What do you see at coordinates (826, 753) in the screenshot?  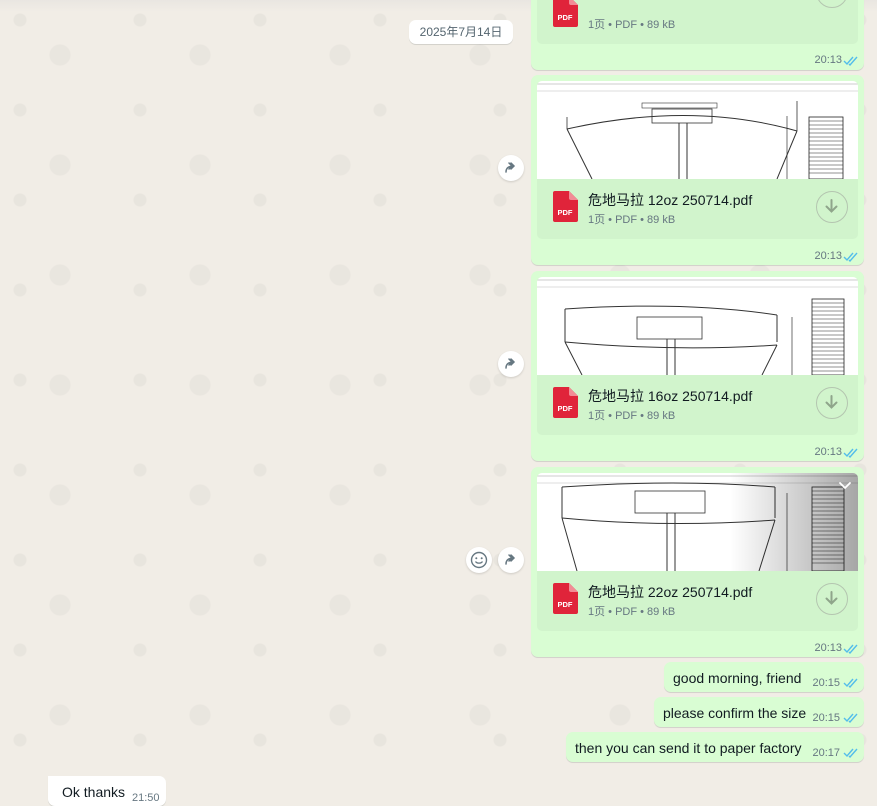 I see `message-time: 20:17` at bounding box center [826, 753].